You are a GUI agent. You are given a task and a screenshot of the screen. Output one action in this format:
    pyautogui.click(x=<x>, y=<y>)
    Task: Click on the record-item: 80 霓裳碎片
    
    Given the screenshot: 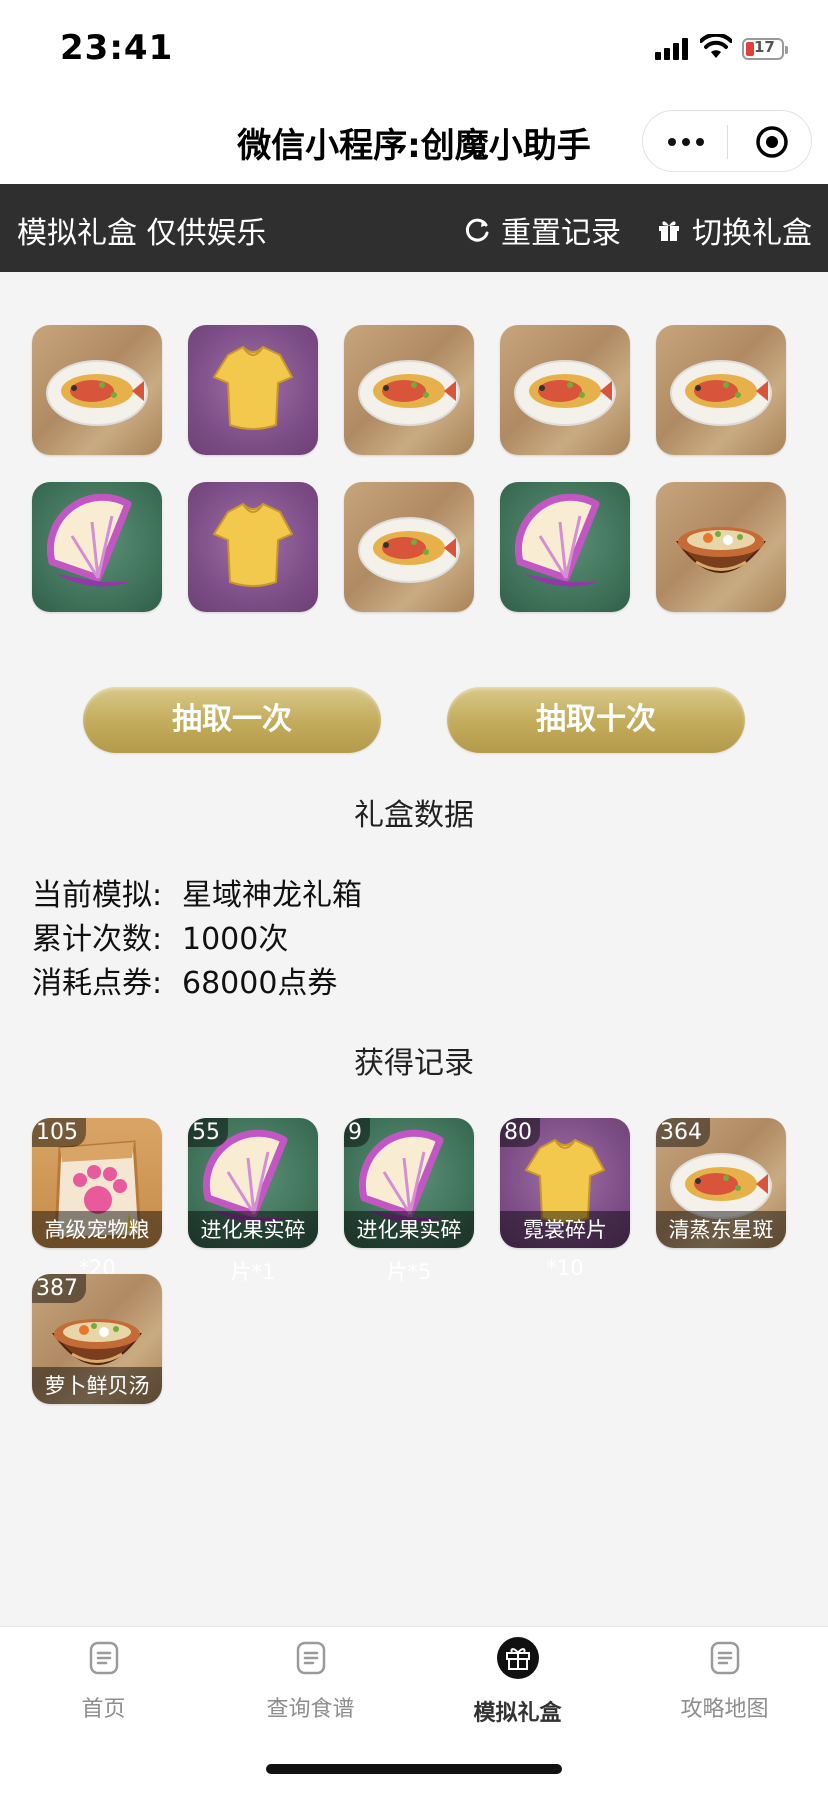 What is the action you would take?
    pyautogui.click(x=565, y=1183)
    